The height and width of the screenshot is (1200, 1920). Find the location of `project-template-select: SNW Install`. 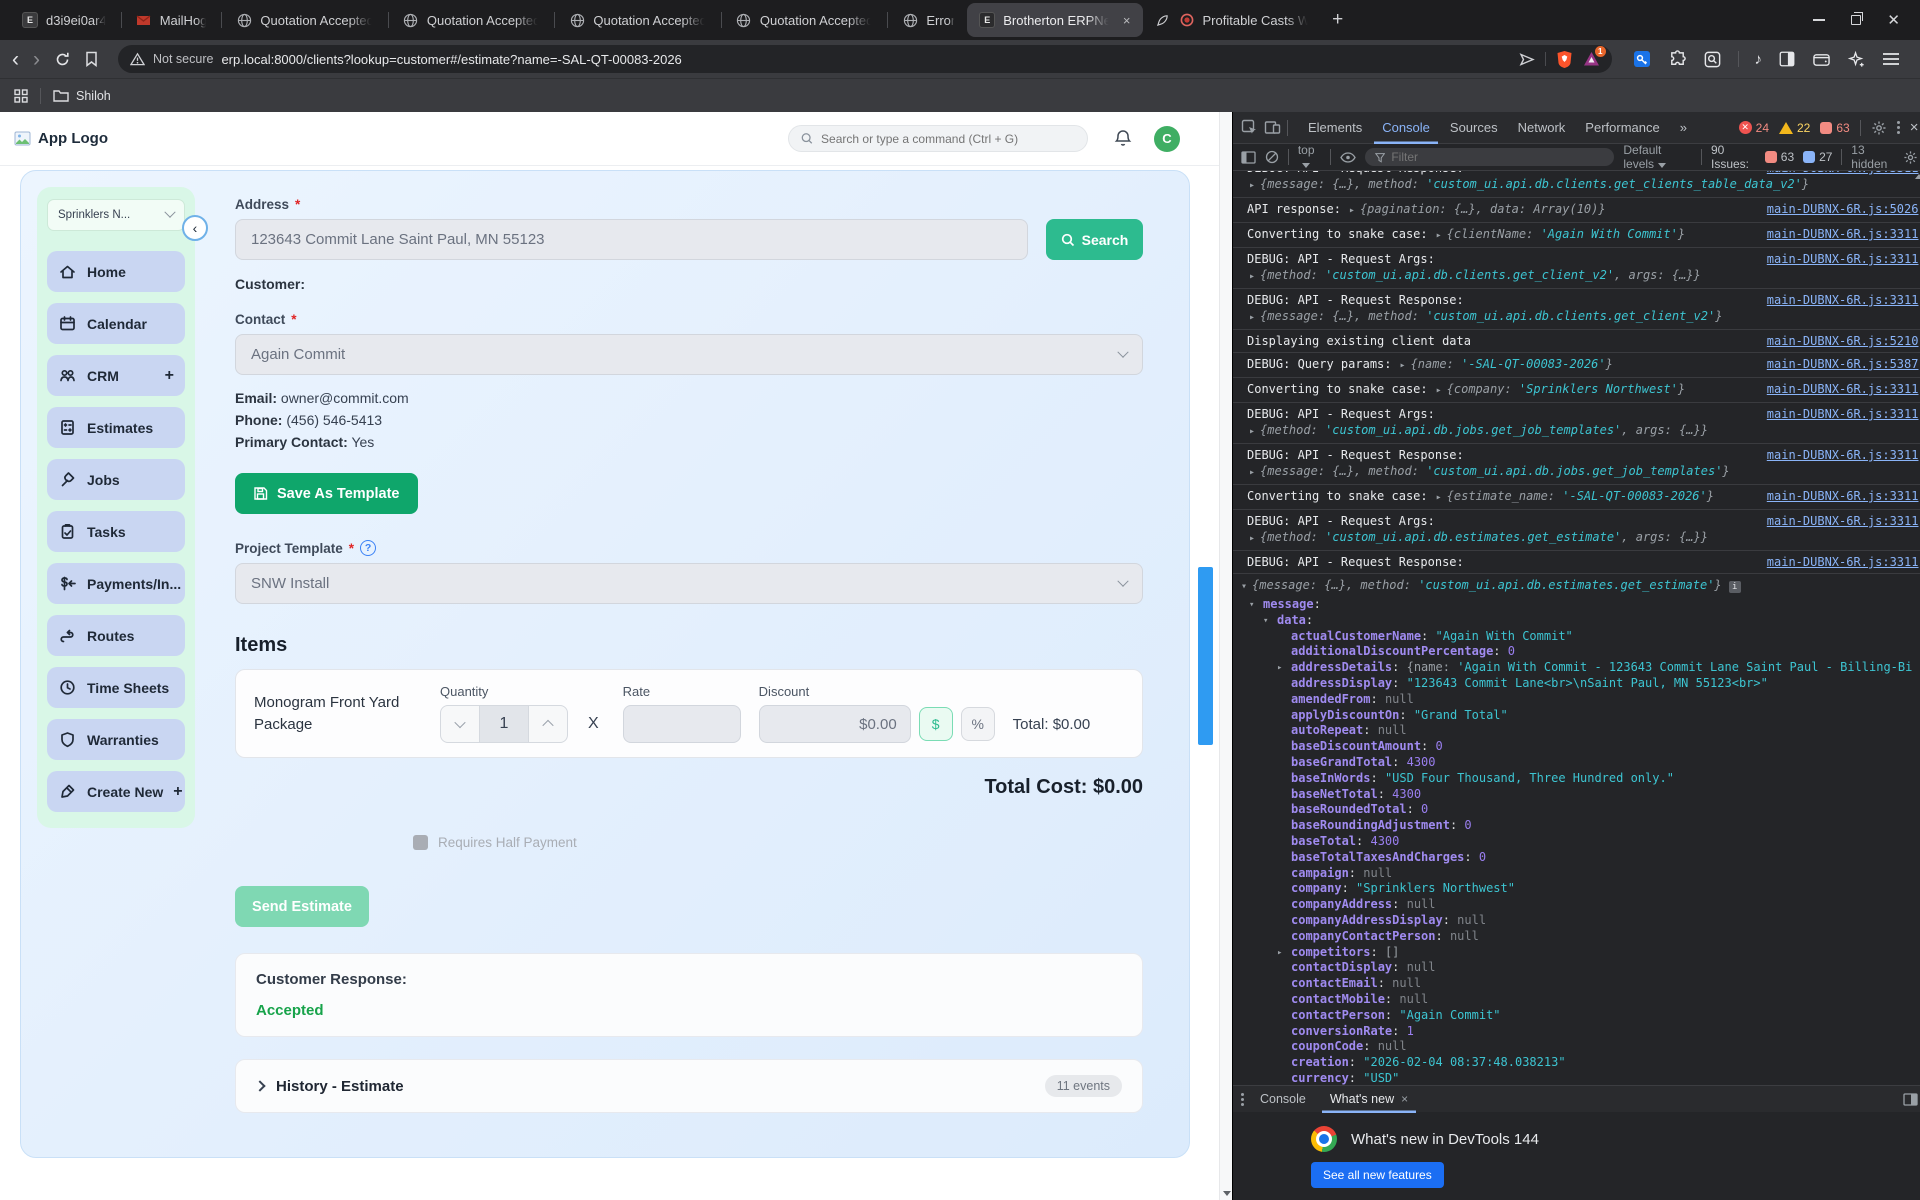

project-template-select: SNW Install is located at coordinates (689, 583).